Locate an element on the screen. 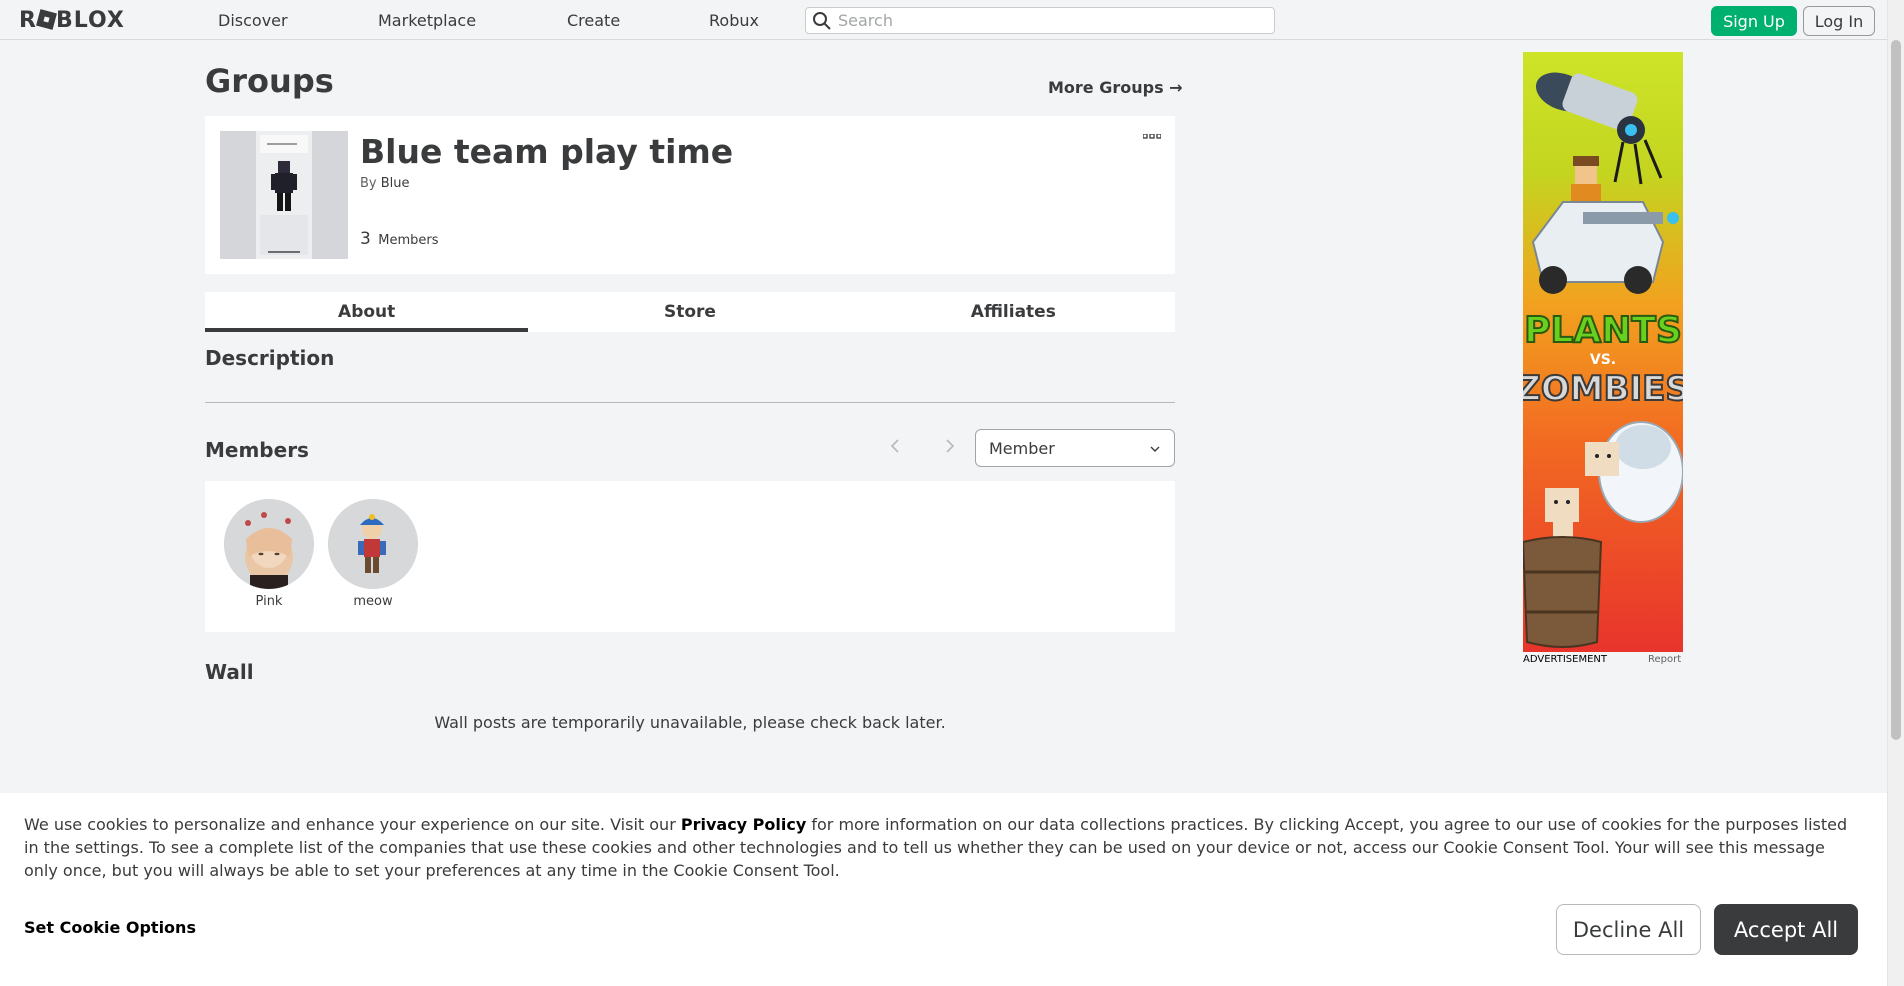 The width and height of the screenshot is (1904, 986). member-tile: Pink is located at coordinates (269, 554).